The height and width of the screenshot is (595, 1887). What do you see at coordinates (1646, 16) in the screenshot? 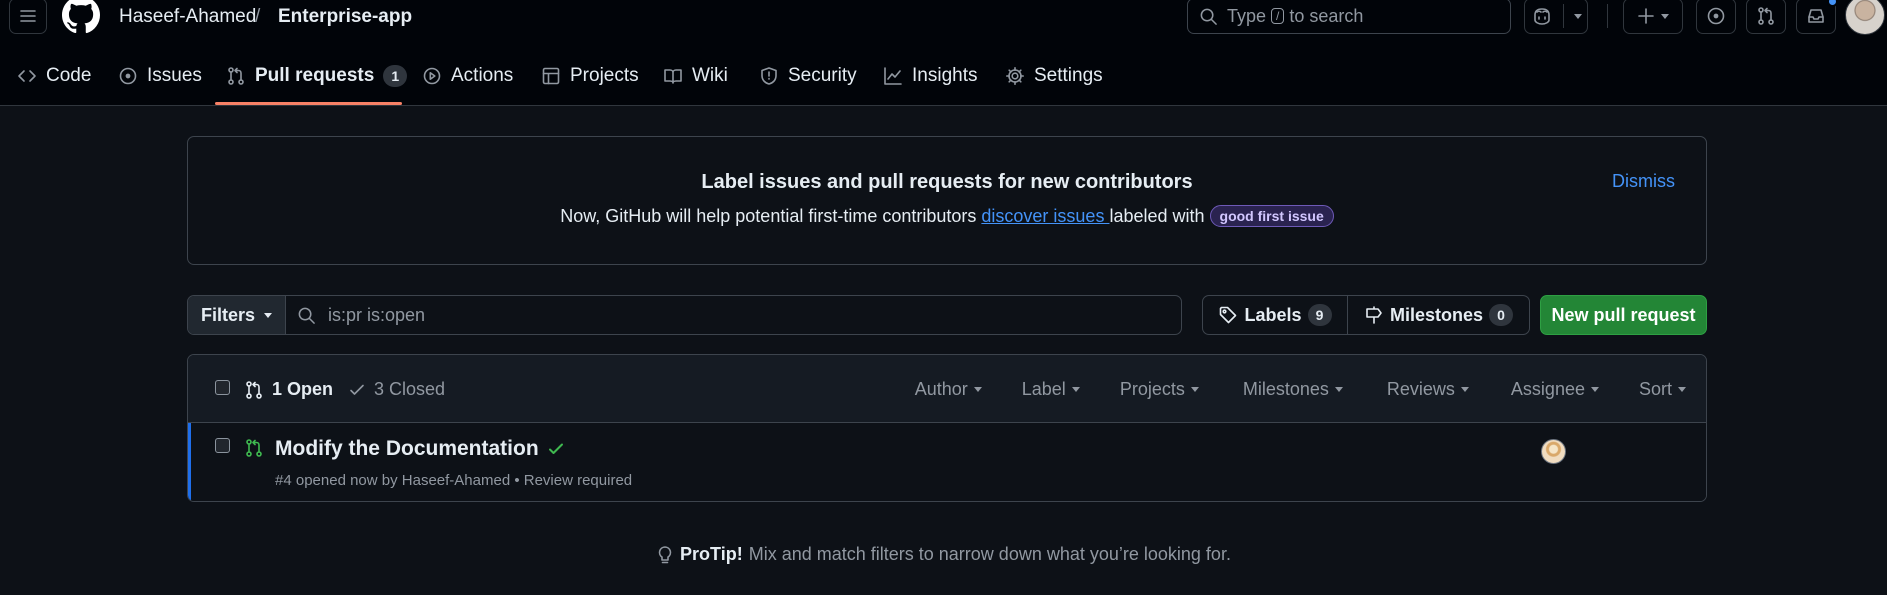
I see `plus-icon` at bounding box center [1646, 16].